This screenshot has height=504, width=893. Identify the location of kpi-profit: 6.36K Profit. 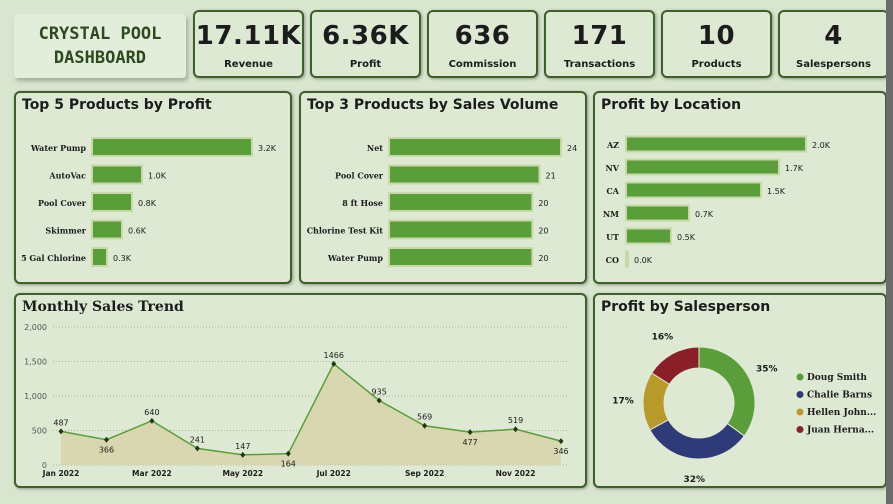
(365, 44).